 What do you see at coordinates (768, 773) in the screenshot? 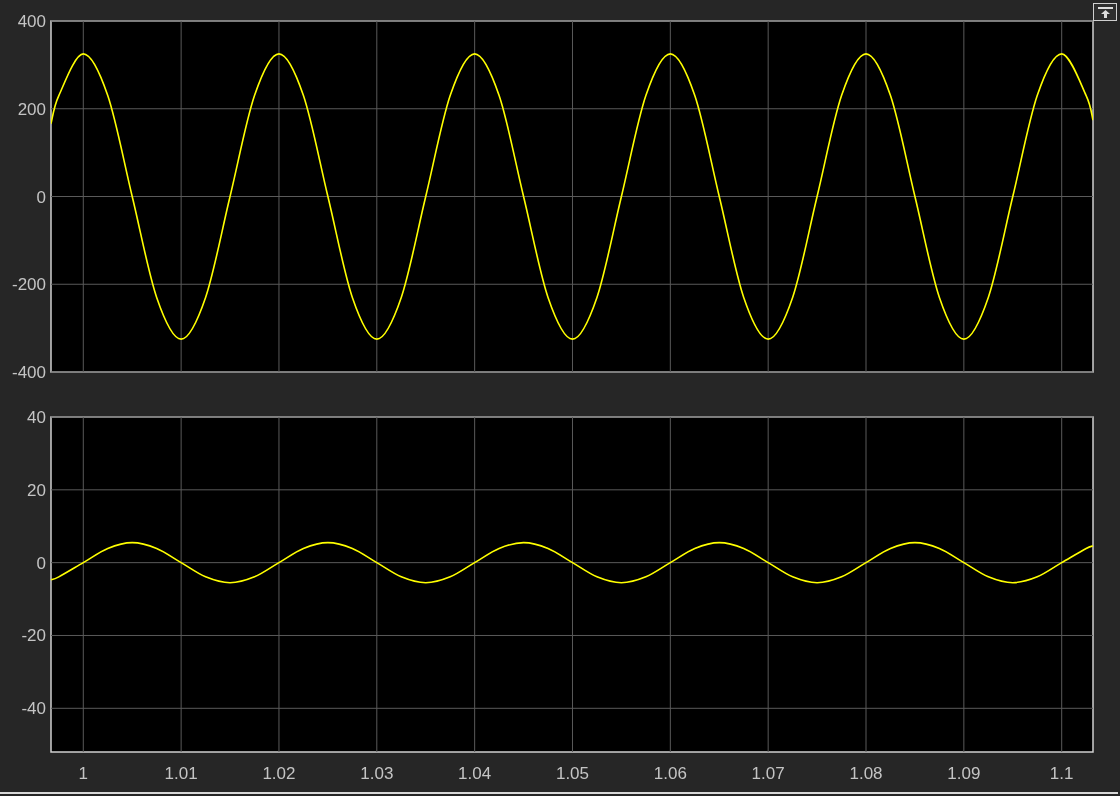
I see `x-tick-label: 1.07` at bounding box center [768, 773].